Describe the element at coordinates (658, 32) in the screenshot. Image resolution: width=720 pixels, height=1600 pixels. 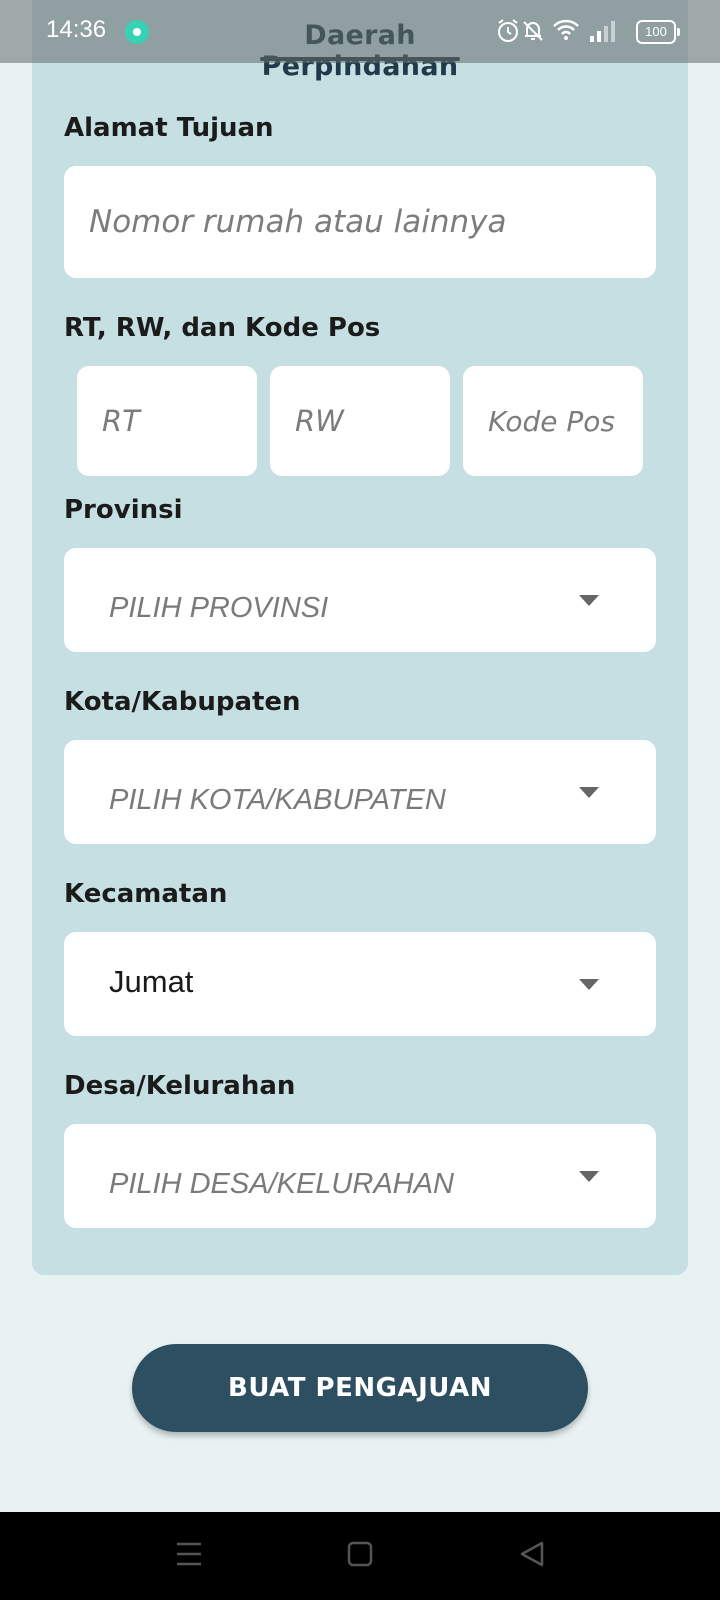
I see `battery-icon: 100` at that location.